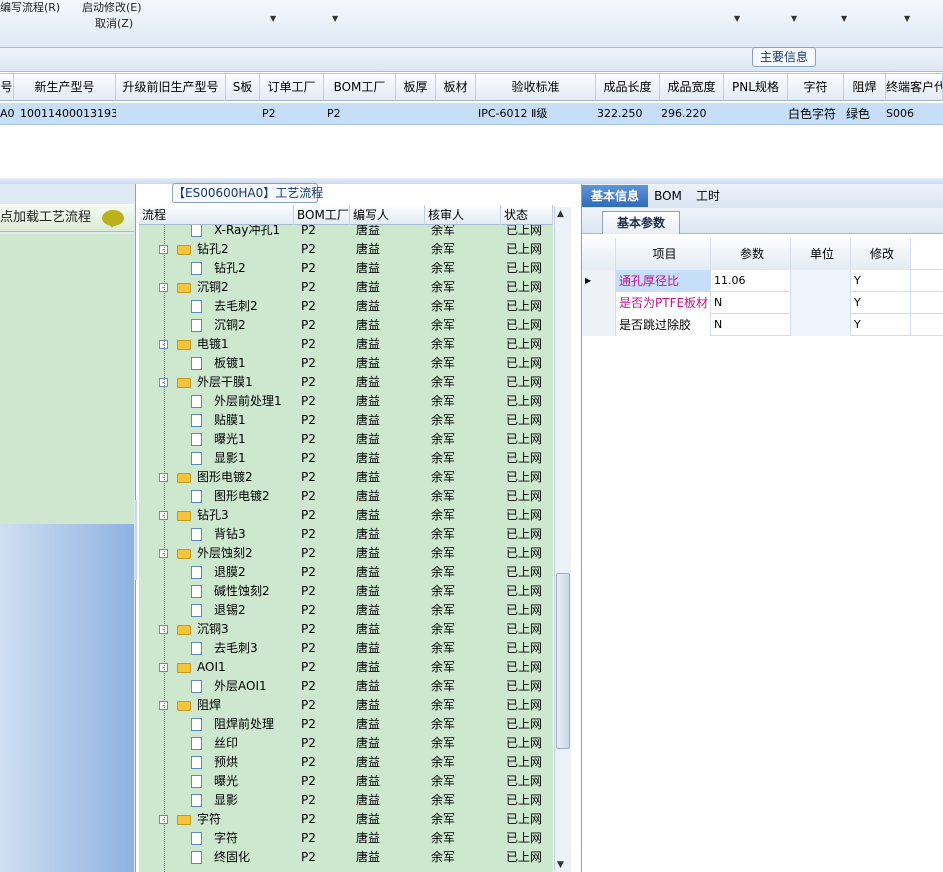 This screenshot has height=872, width=943. Describe the element at coordinates (30, 7) in the screenshot. I see `menu-write-flow: 编写流程(R)` at that location.